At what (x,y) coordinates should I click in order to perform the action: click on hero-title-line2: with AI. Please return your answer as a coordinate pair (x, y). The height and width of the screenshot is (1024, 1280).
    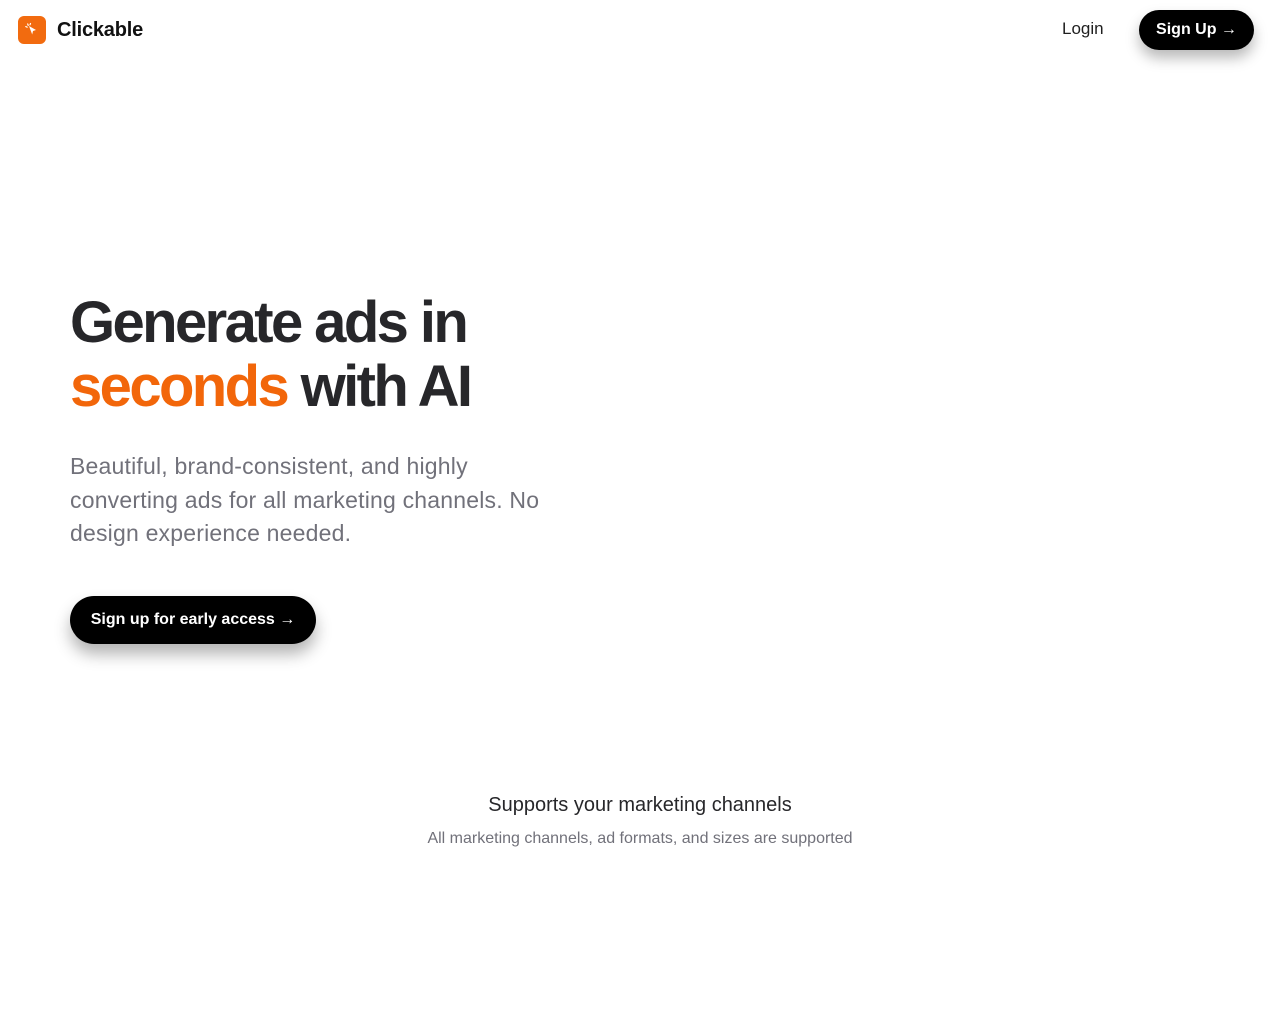
    Looking at the image, I should click on (386, 386).